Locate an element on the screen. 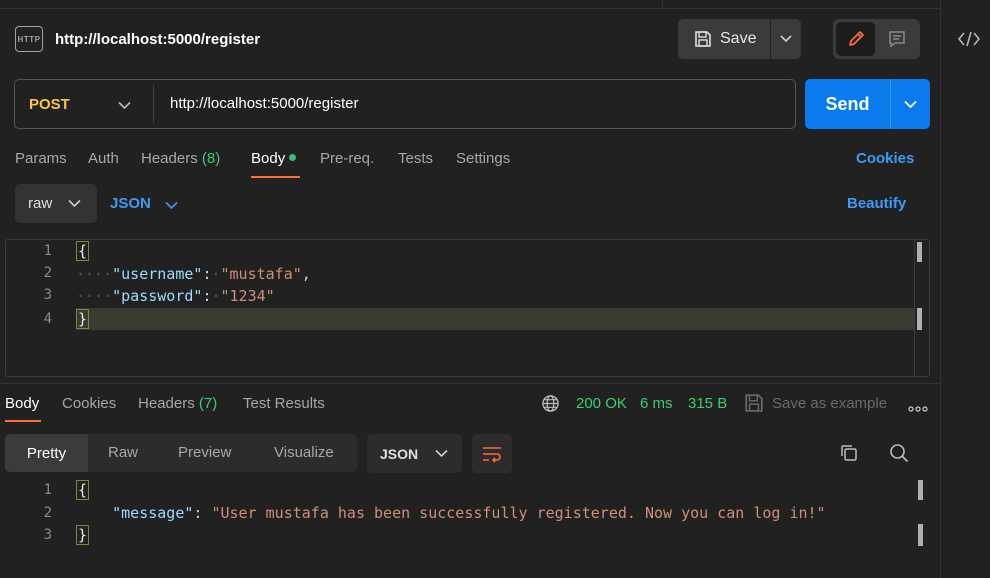 The image size is (990, 578). view-preview-button: Preview is located at coordinates (204, 452).